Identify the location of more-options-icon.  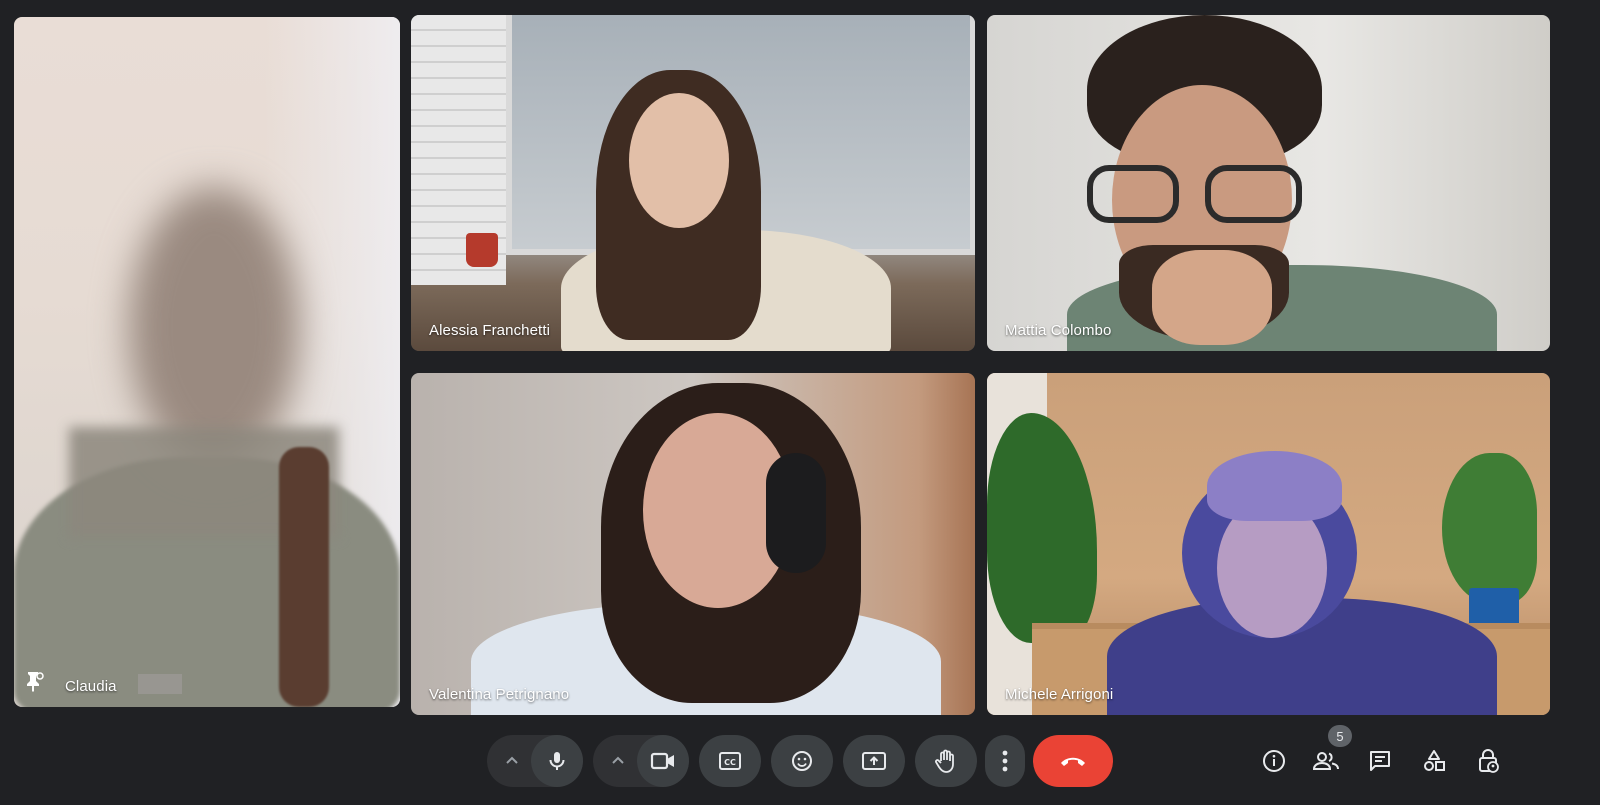
(1005, 761).